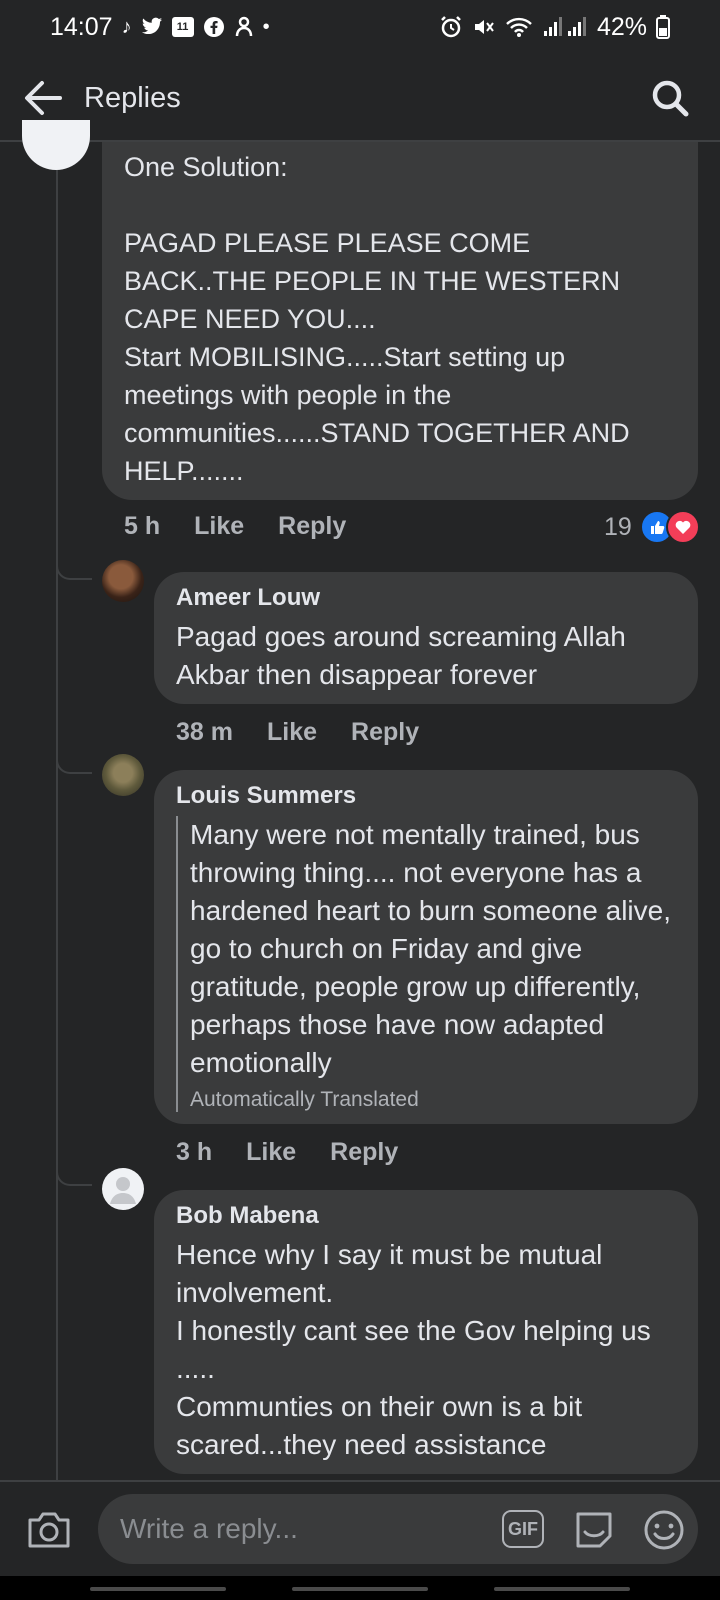  What do you see at coordinates (243, 26) in the screenshot?
I see `messenger-icon` at bounding box center [243, 26].